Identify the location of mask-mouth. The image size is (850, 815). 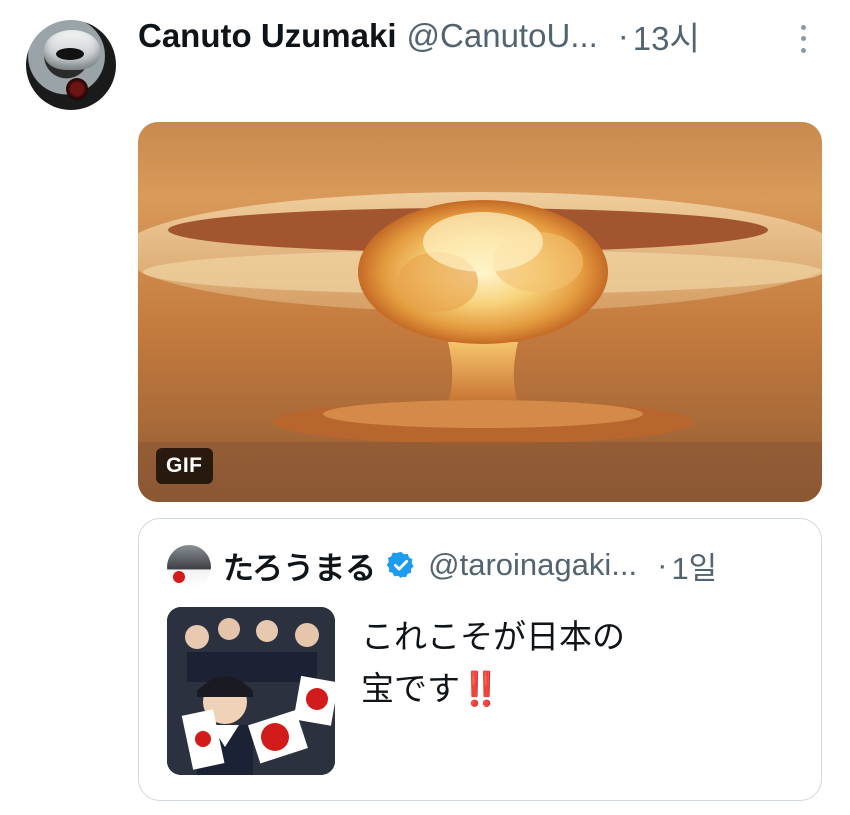
(77, 89).